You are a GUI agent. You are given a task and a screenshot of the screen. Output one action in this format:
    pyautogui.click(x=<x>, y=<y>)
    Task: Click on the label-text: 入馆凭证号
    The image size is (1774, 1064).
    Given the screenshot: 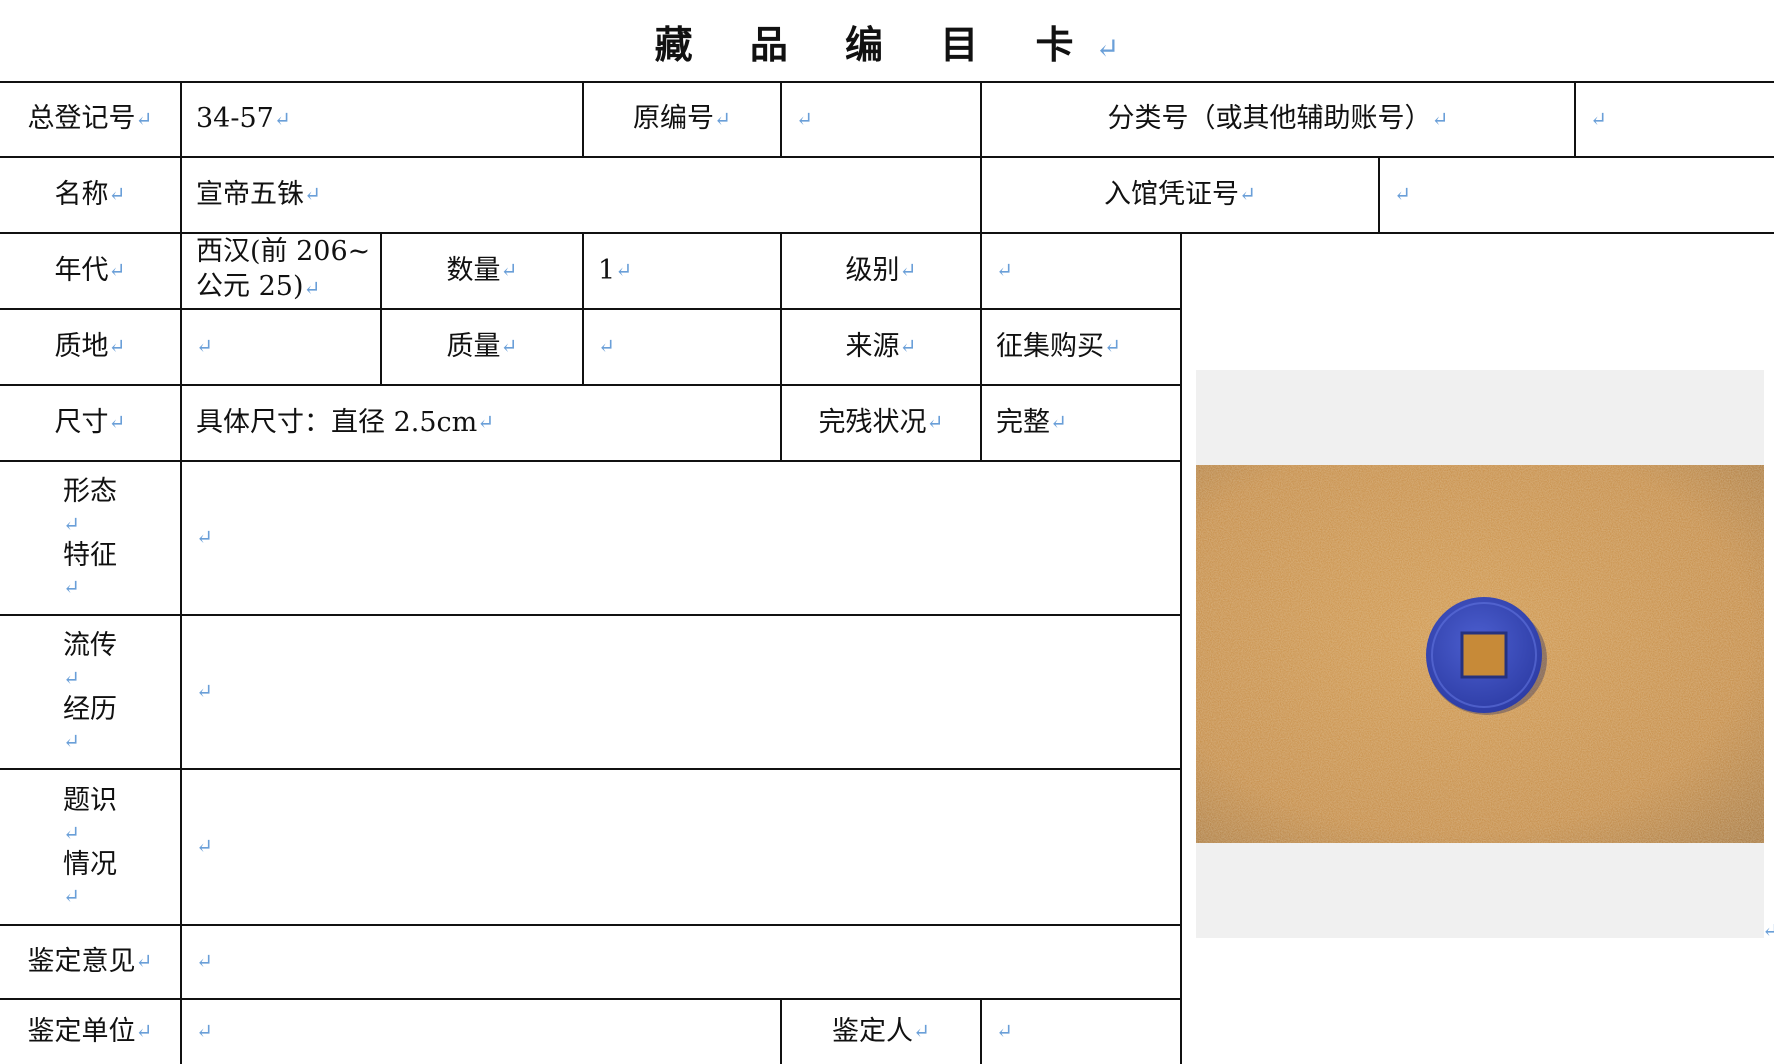 What is the action you would take?
    pyautogui.click(x=1172, y=194)
    